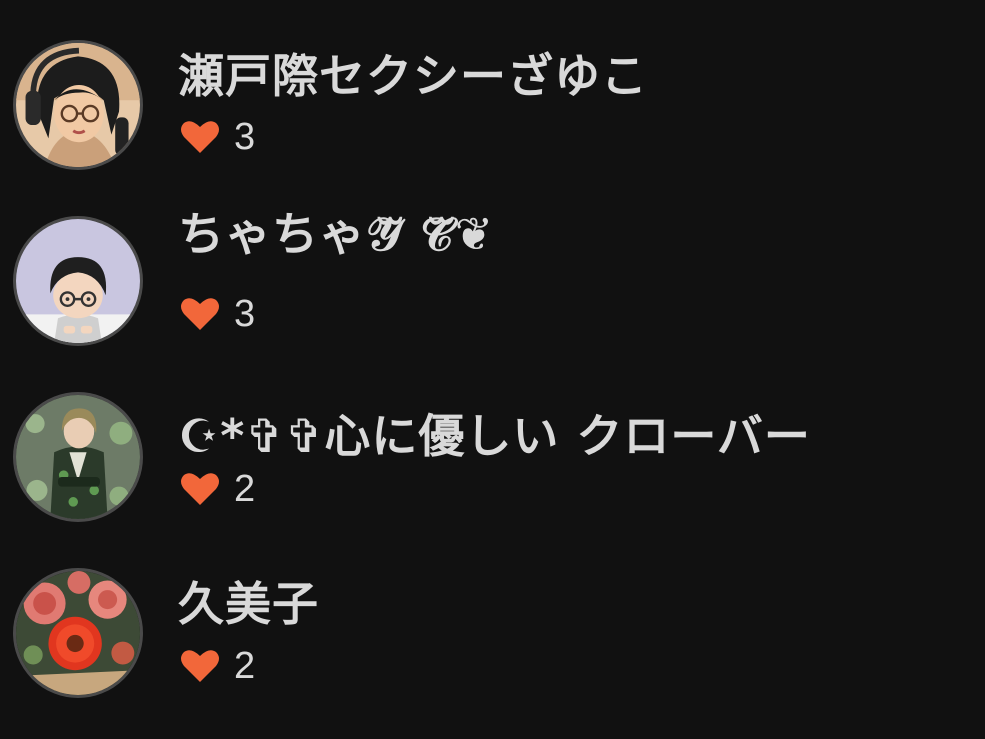 This screenshot has width=985, height=739. I want to click on red-flowers-avatar, so click(78, 633).